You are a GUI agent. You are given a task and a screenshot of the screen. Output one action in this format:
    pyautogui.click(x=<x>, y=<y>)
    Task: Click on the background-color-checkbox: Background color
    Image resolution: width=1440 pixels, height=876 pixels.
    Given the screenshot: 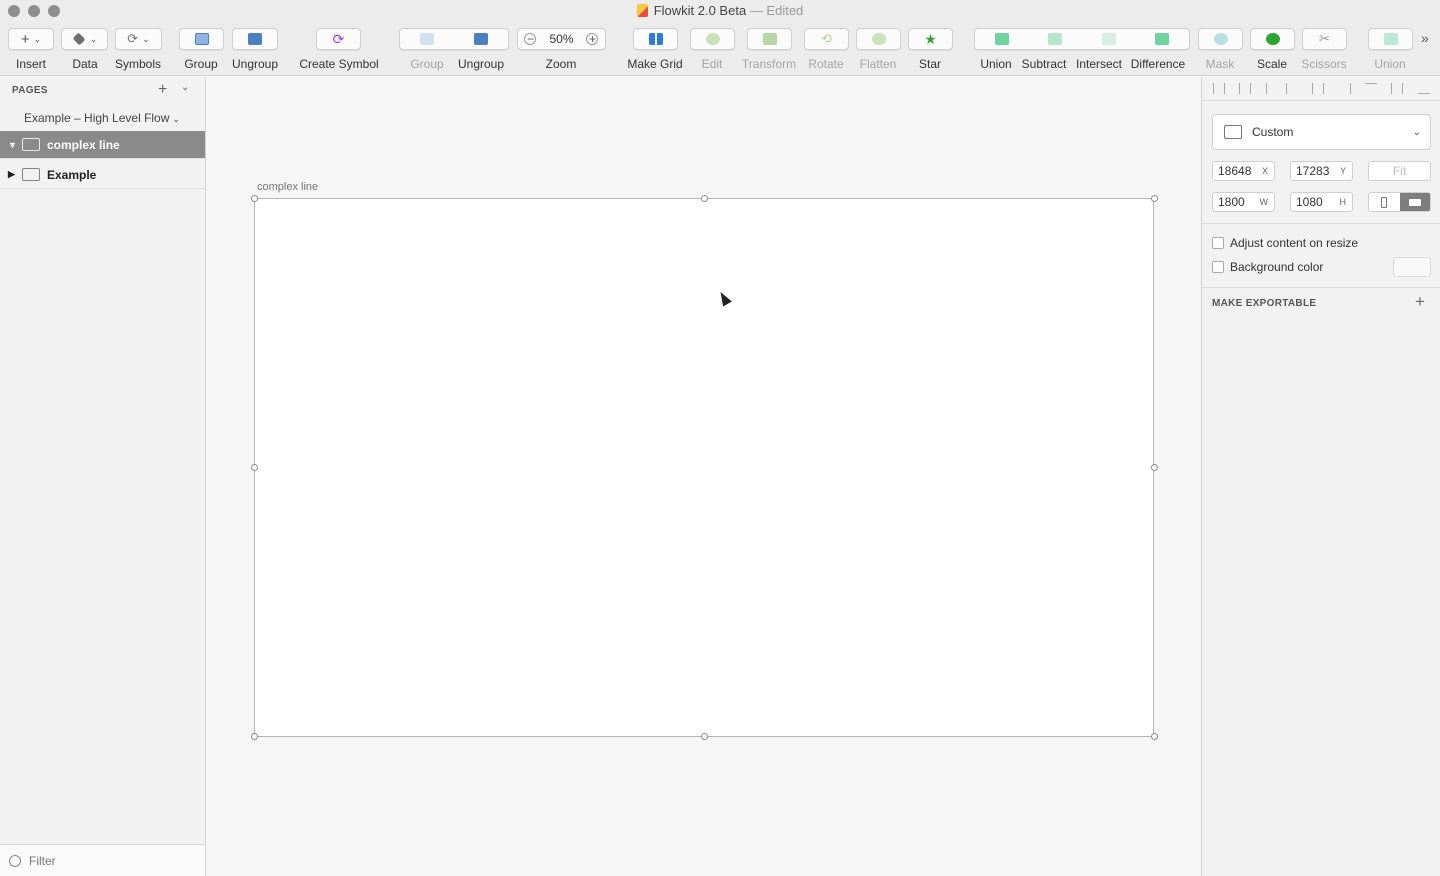 What is the action you would take?
    pyautogui.click(x=1267, y=267)
    